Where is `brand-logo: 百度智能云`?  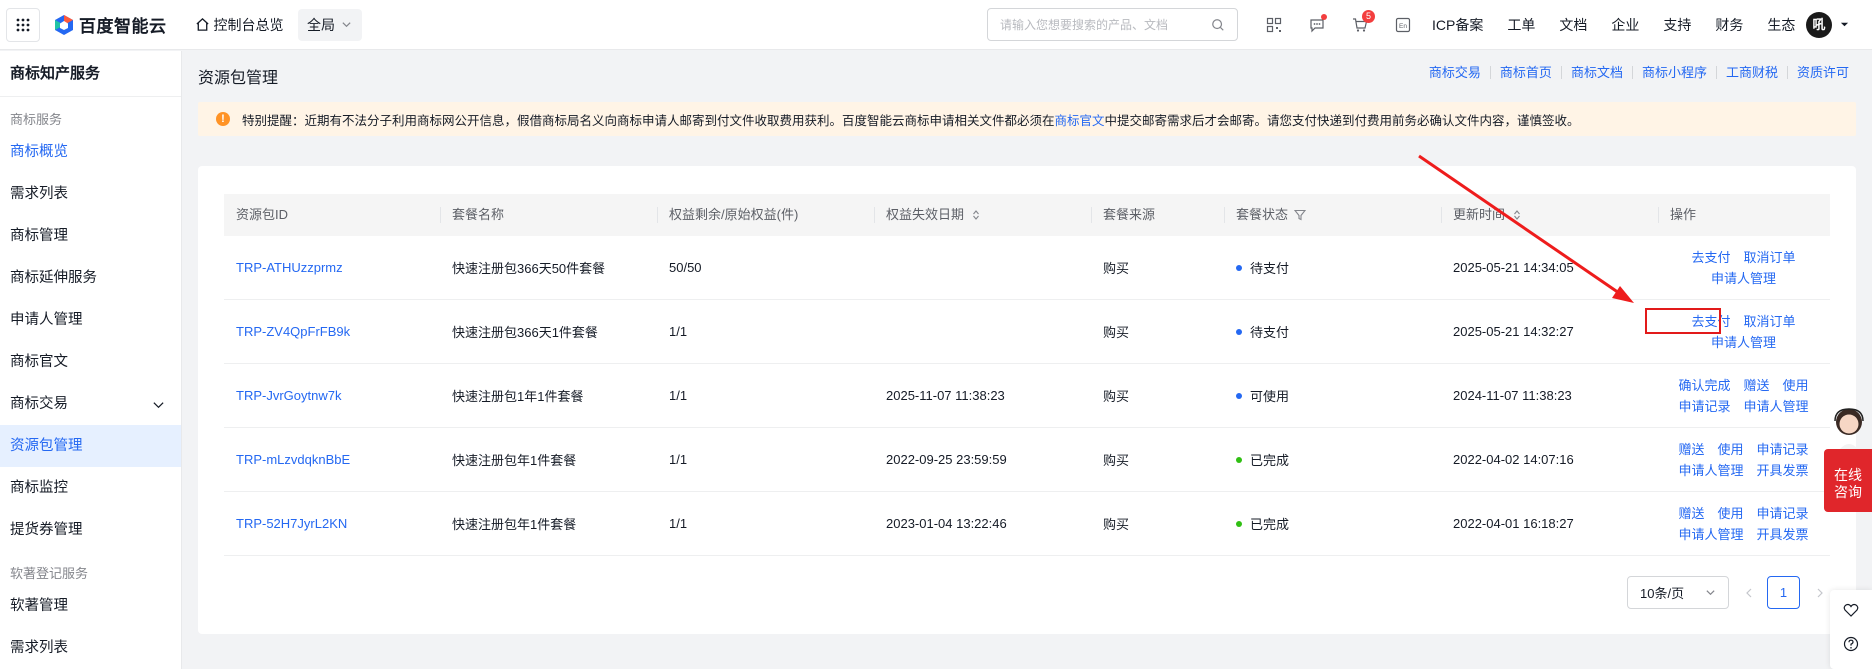 brand-logo: 百度智能云 is located at coordinates (110, 25).